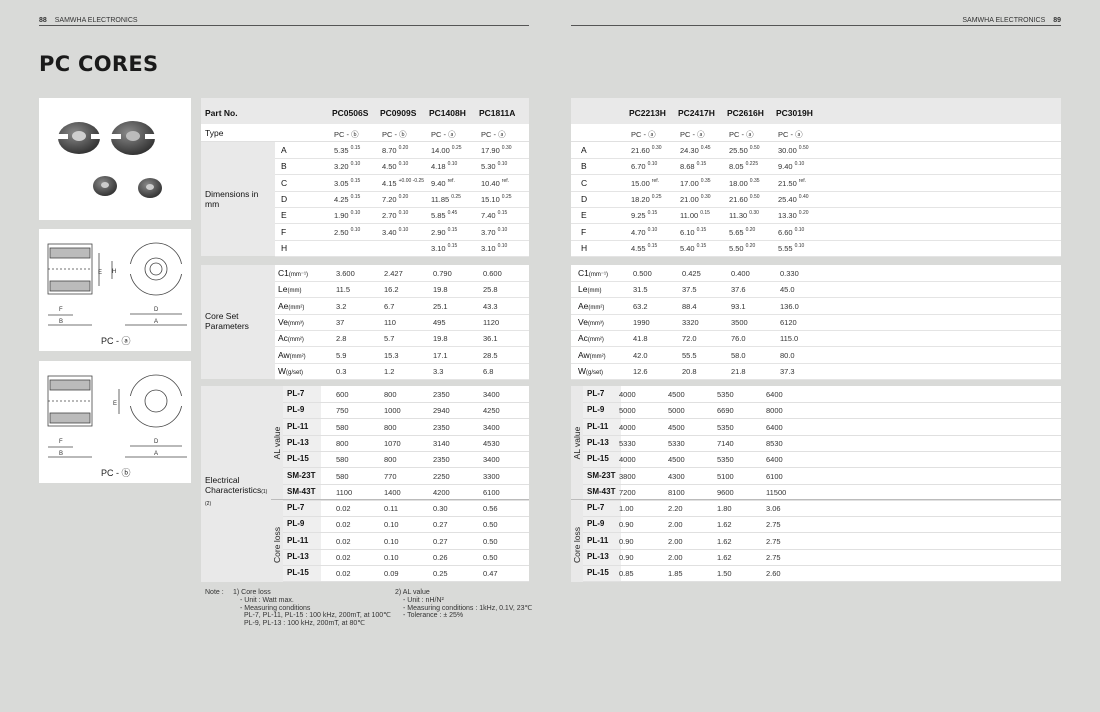 The width and height of the screenshot is (1100, 712). What do you see at coordinates (584, 354) in the screenshot?
I see `param-name: Aw` at bounding box center [584, 354].